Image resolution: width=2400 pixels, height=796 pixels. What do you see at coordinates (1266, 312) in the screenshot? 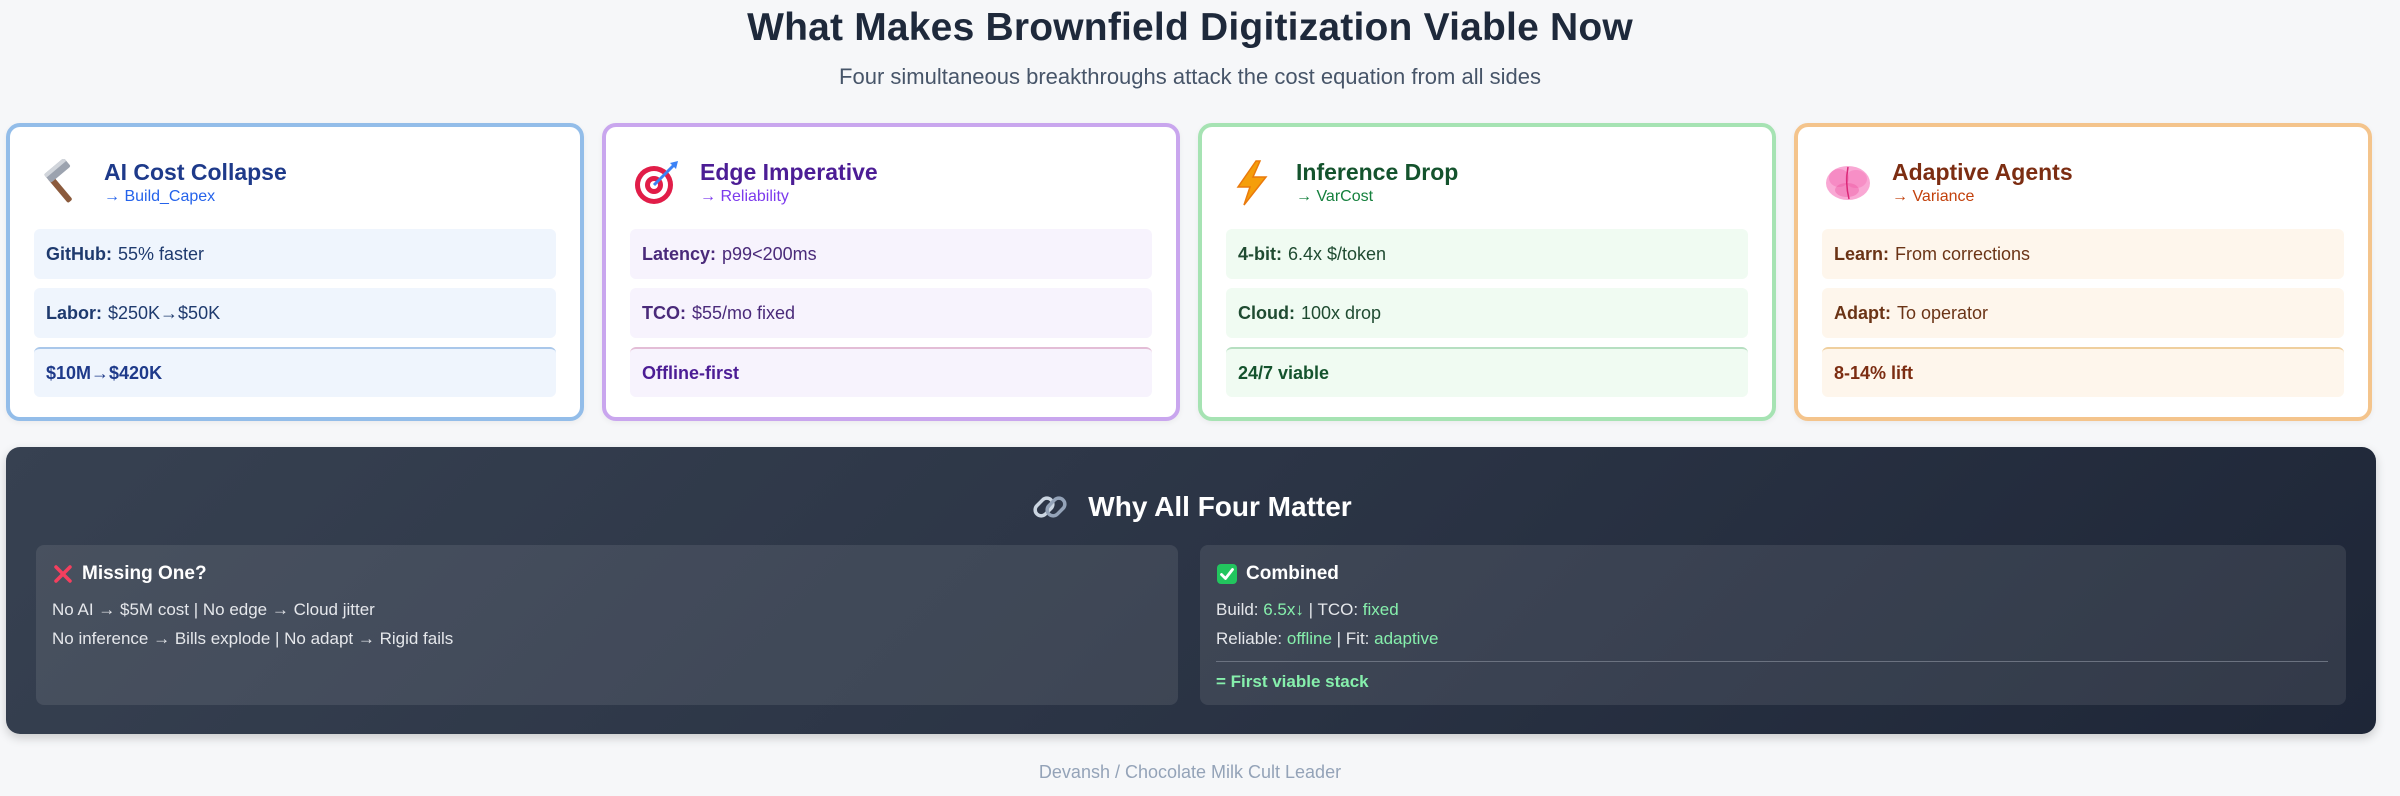
I see `row-label: Cloud:` at bounding box center [1266, 312].